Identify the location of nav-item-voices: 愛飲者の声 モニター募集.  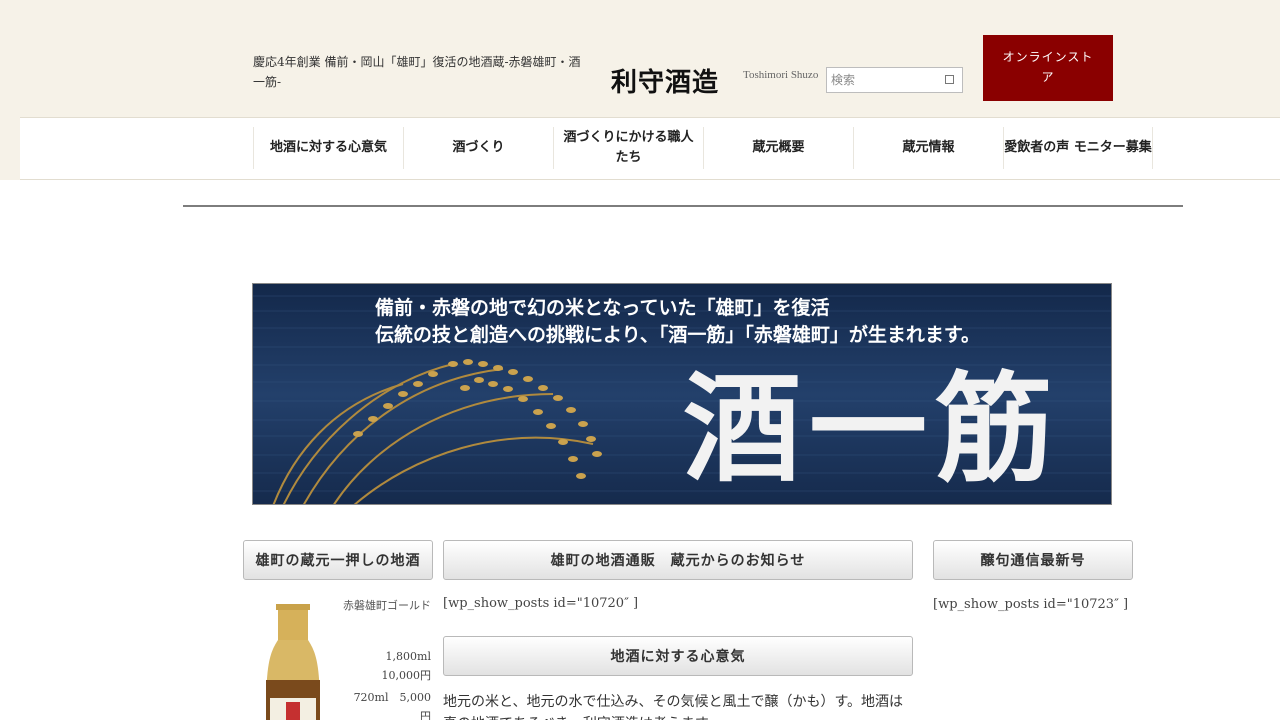
(1078, 148).